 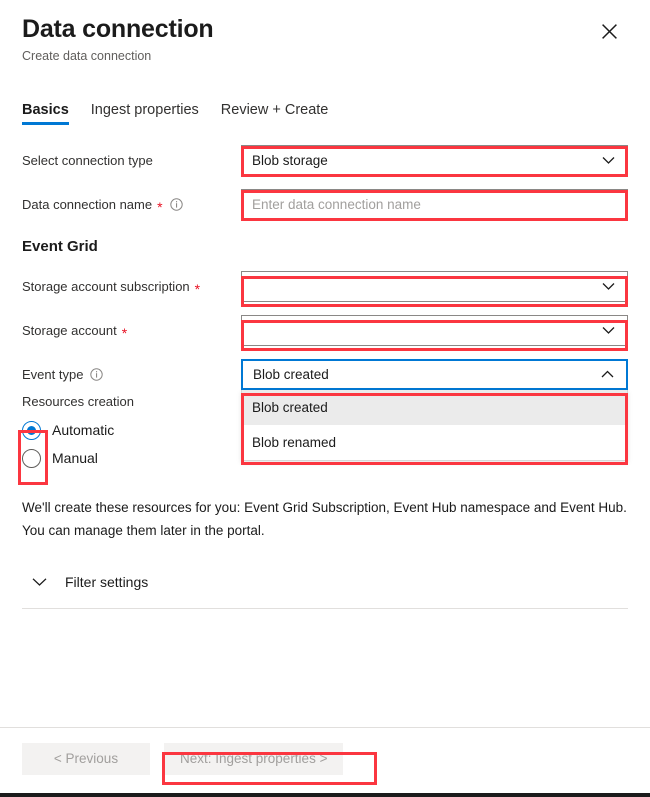 What do you see at coordinates (609, 31) in the screenshot?
I see `close-icon` at bounding box center [609, 31].